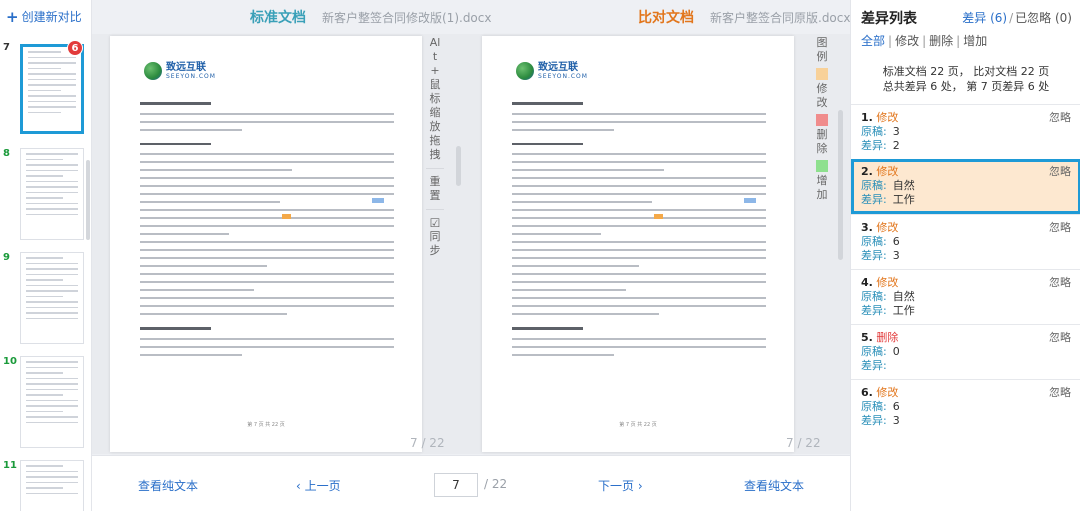 The width and height of the screenshot is (1080, 511). I want to click on company-logo: 致远互联 SEEYON.COM, so click(552, 71).